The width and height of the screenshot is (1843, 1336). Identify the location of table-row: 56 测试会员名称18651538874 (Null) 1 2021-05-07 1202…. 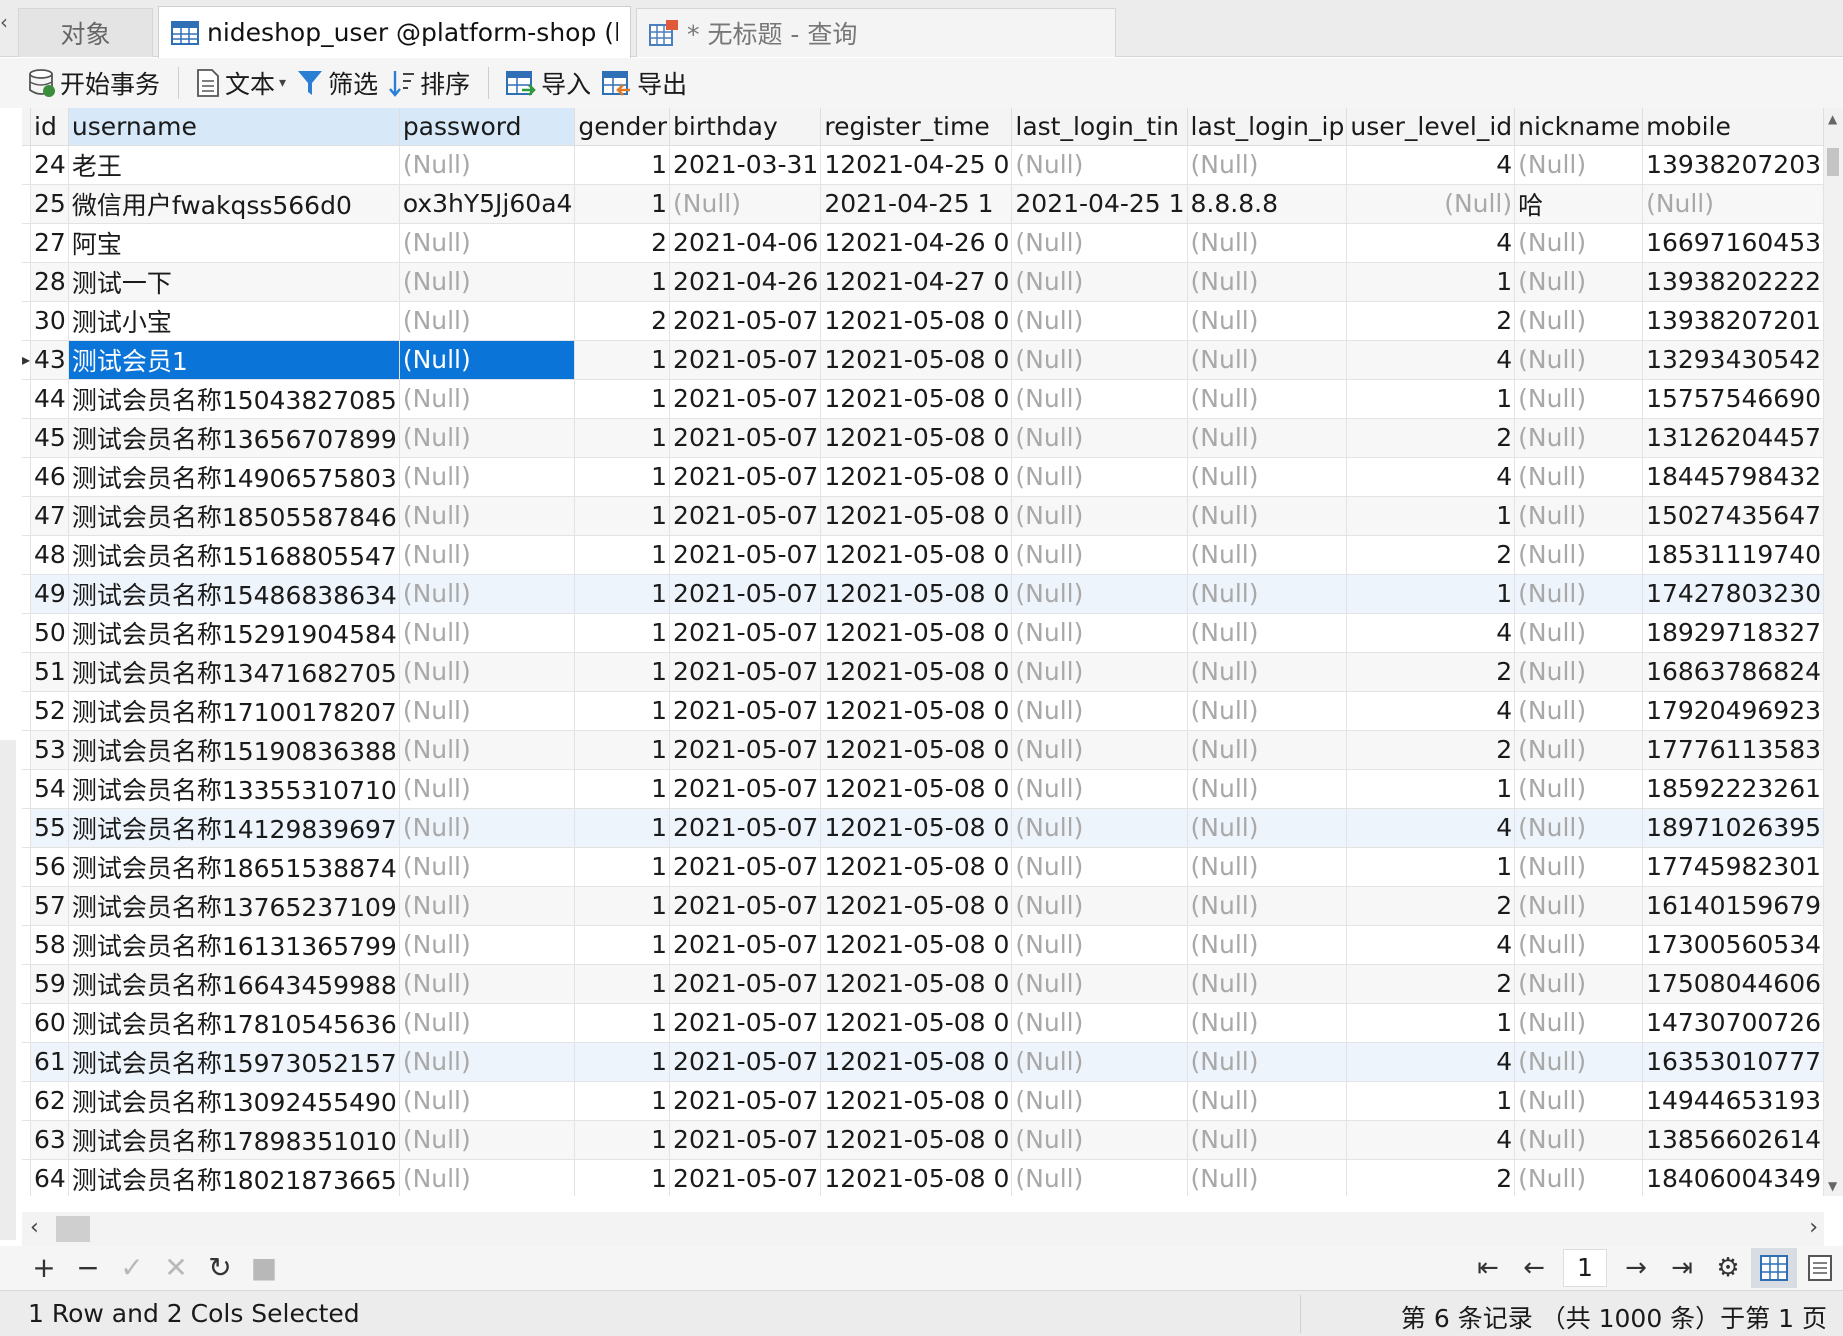
(923, 867).